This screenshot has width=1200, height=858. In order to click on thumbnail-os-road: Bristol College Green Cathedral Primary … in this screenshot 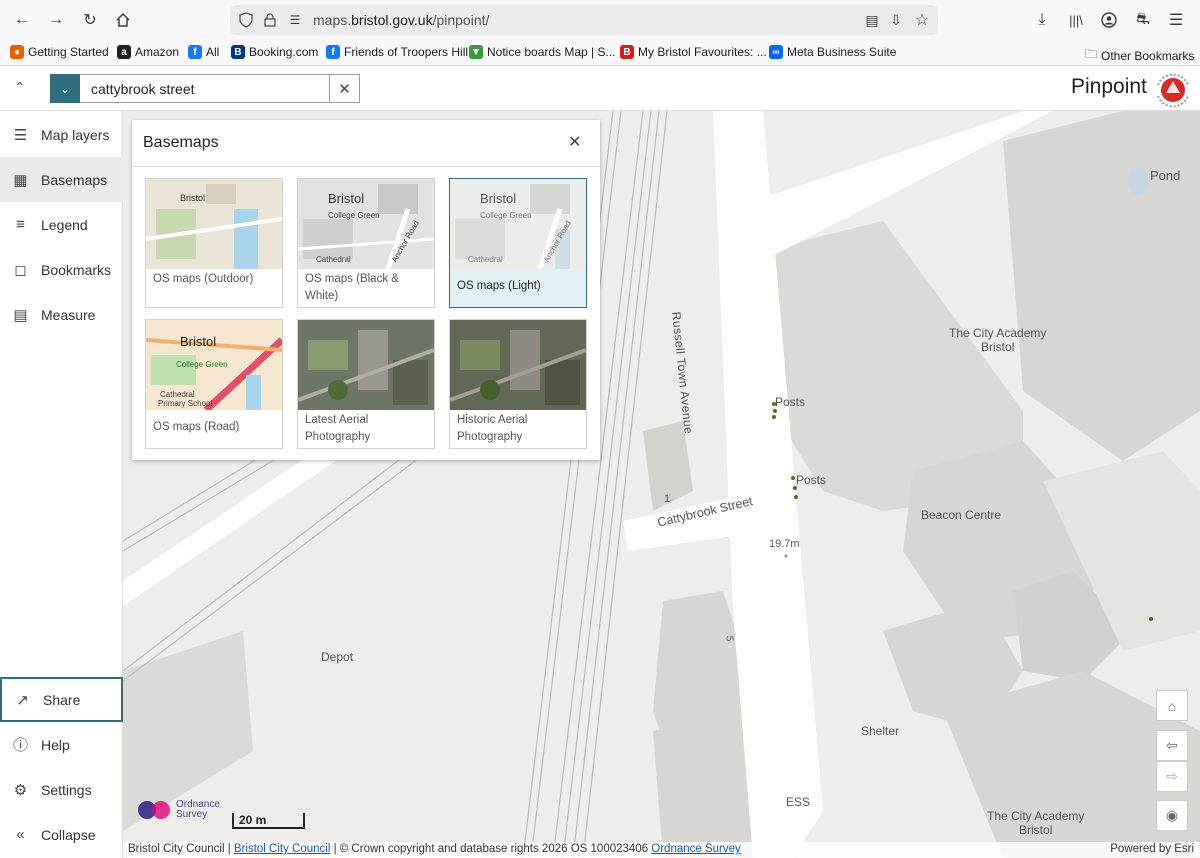, I will do `click(214, 365)`.